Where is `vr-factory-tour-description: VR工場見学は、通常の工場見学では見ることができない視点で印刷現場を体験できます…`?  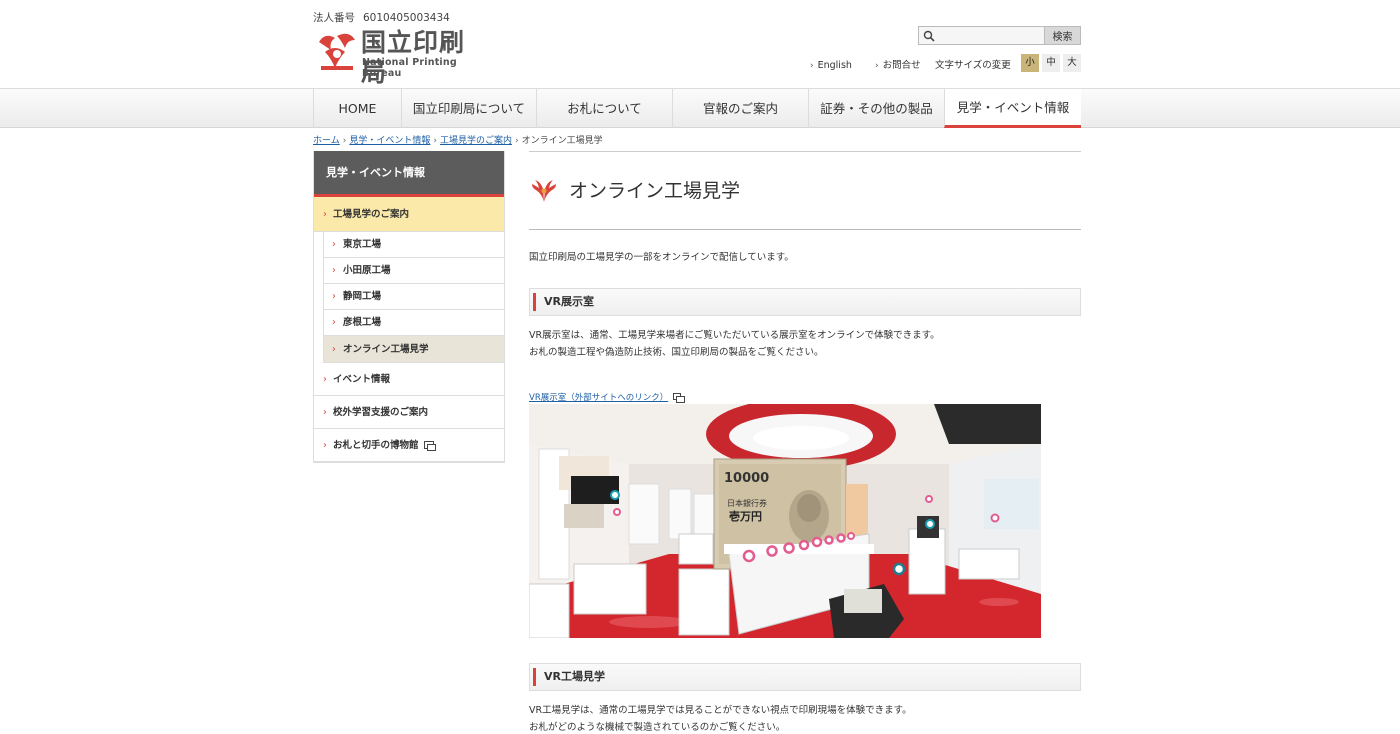
vr-factory-tour-description: VR工場見学は、通常の工場見学では見ることができない視点で印刷現場を体験できます… is located at coordinates (720, 718).